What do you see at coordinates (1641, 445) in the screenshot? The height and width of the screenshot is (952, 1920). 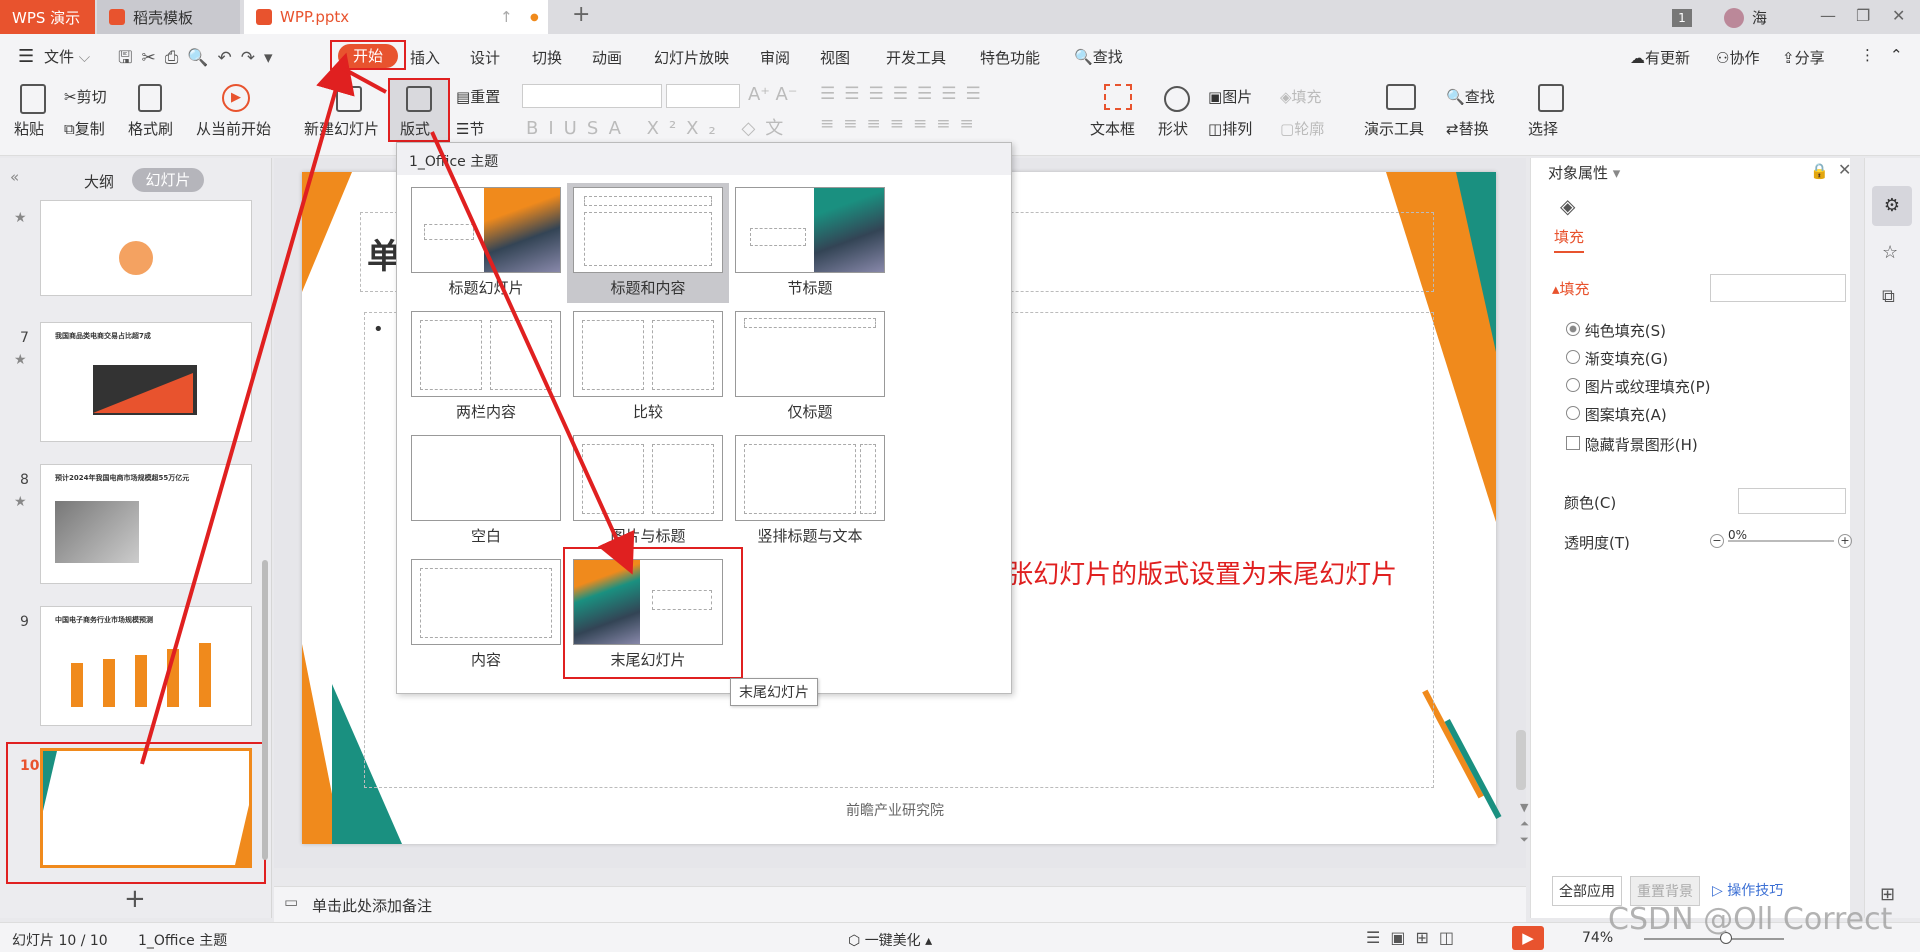 I see `hide-bg-label: 隐藏背景图形(H)` at bounding box center [1641, 445].